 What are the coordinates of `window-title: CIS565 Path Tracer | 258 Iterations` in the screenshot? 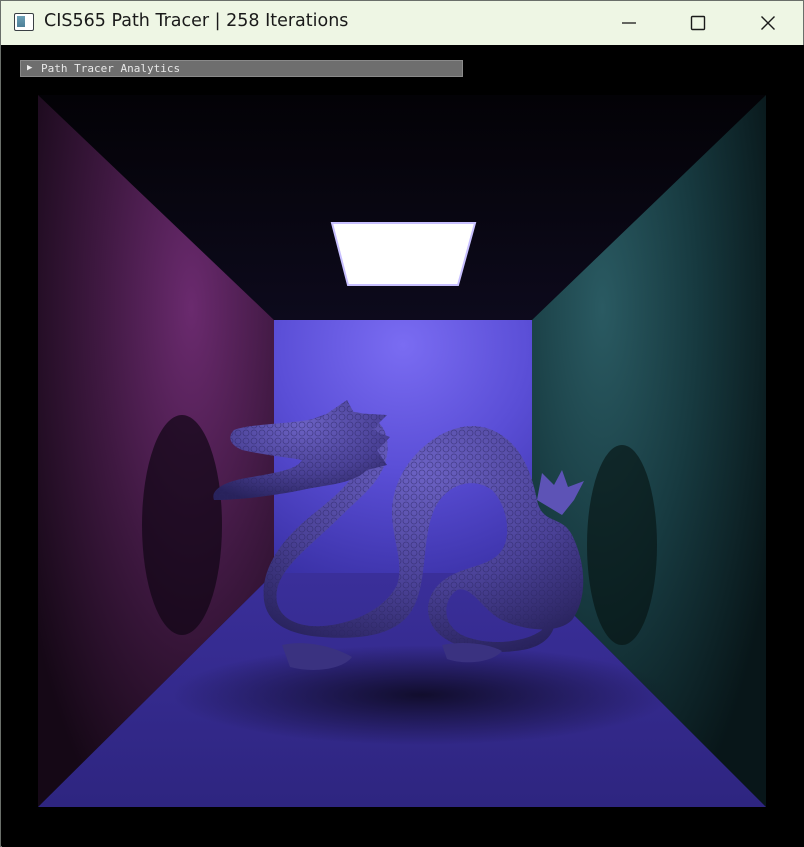 It's located at (196, 21).